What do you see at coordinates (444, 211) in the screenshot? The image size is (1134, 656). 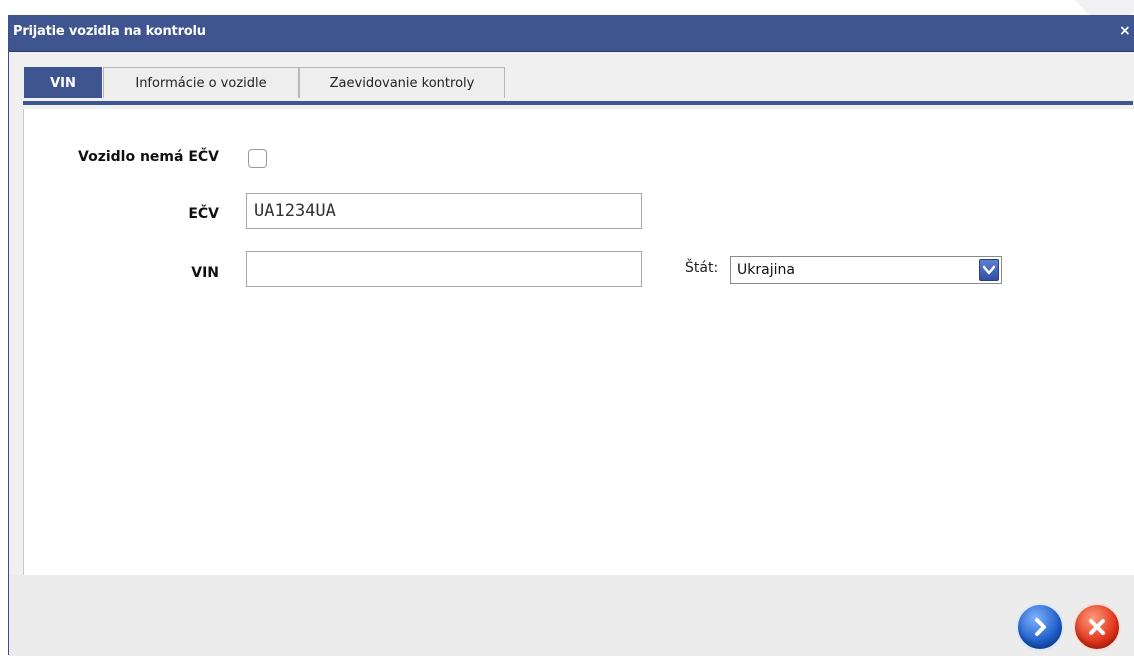 I see `plate-input` at bounding box center [444, 211].